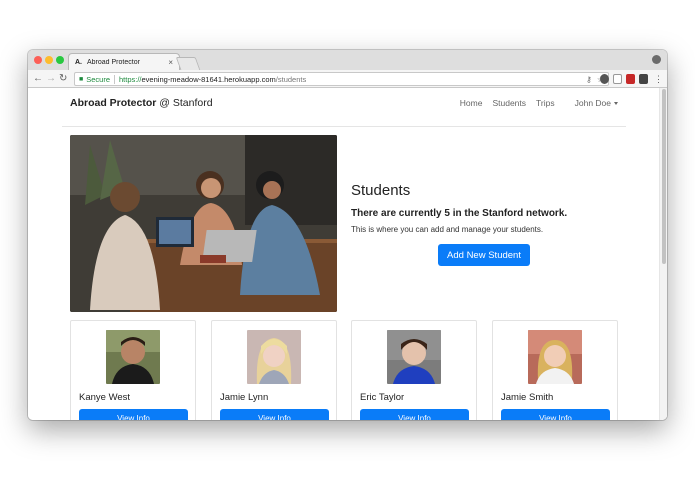  What do you see at coordinates (244, 397) in the screenshot?
I see `student-name: Jamie Lynn` at bounding box center [244, 397].